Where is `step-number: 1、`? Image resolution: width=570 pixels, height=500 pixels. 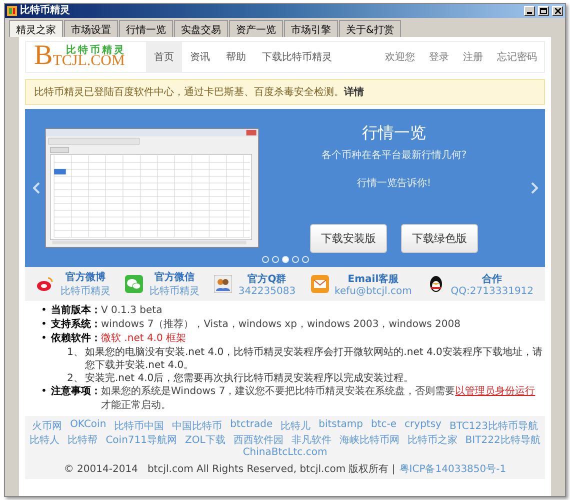 step-number: 1、 is located at coordinates (75, 353).